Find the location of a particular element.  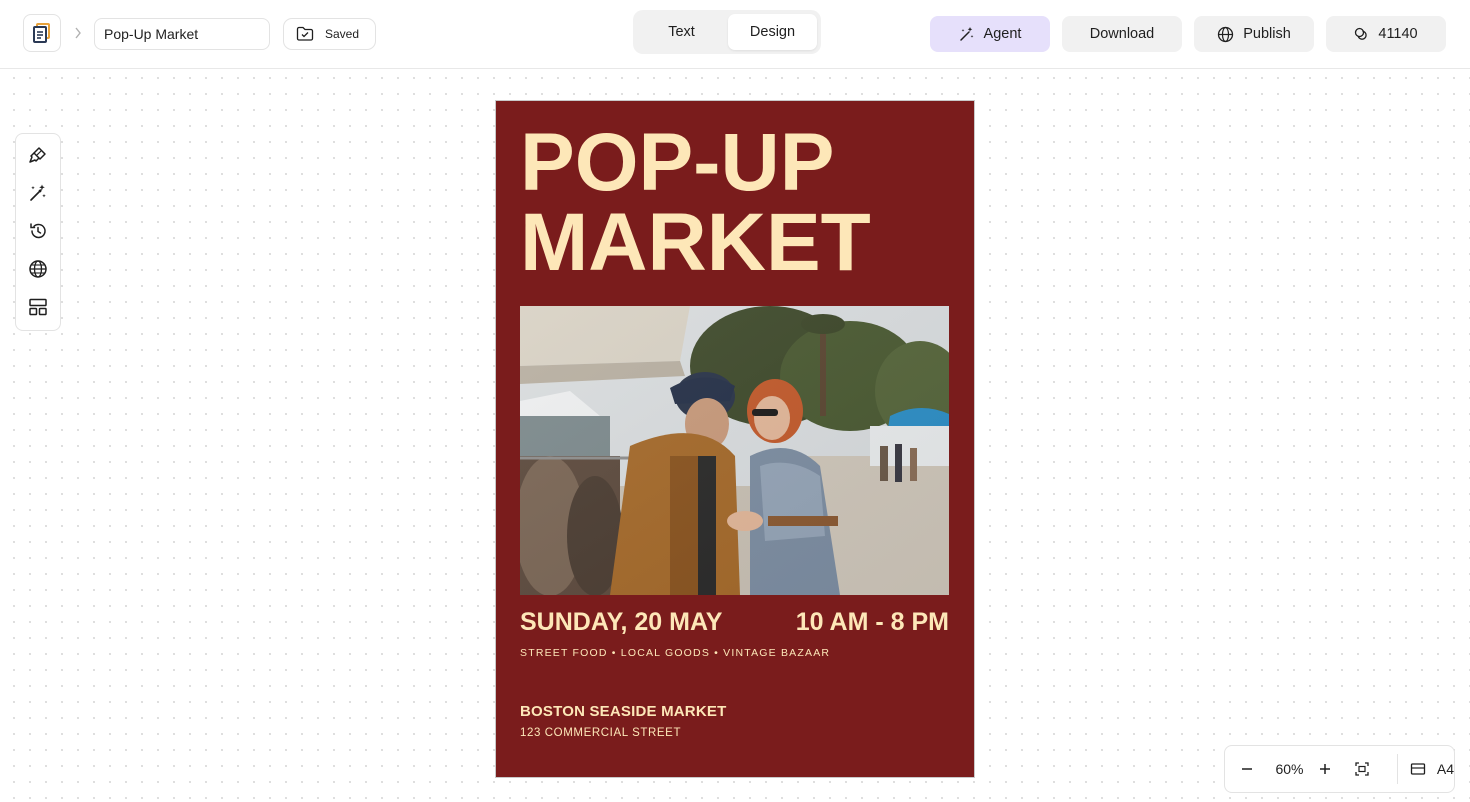

globe-tool-button is located at coordinates (38, 269).